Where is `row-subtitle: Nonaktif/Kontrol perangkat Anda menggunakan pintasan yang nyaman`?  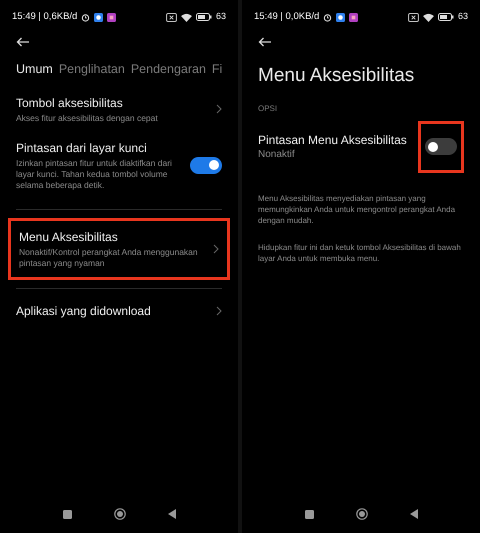
row-subtitle: Nonaktif/Kontrol perangkat Anda menggunakan pintasan yang nyaman is located at coordinates (109, 257).